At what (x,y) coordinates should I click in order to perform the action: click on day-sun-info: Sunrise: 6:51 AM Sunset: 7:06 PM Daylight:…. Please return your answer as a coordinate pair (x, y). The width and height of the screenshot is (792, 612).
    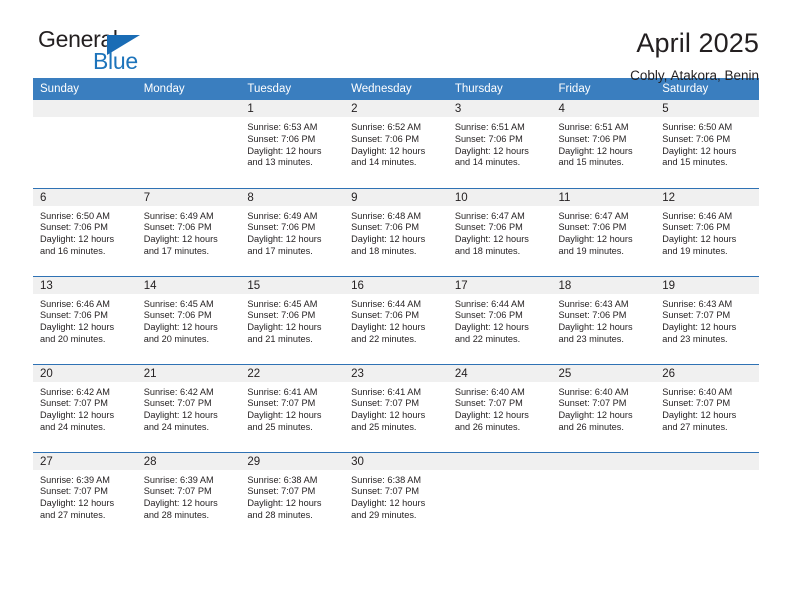
    Looking at the image, I should click on (500, 143).